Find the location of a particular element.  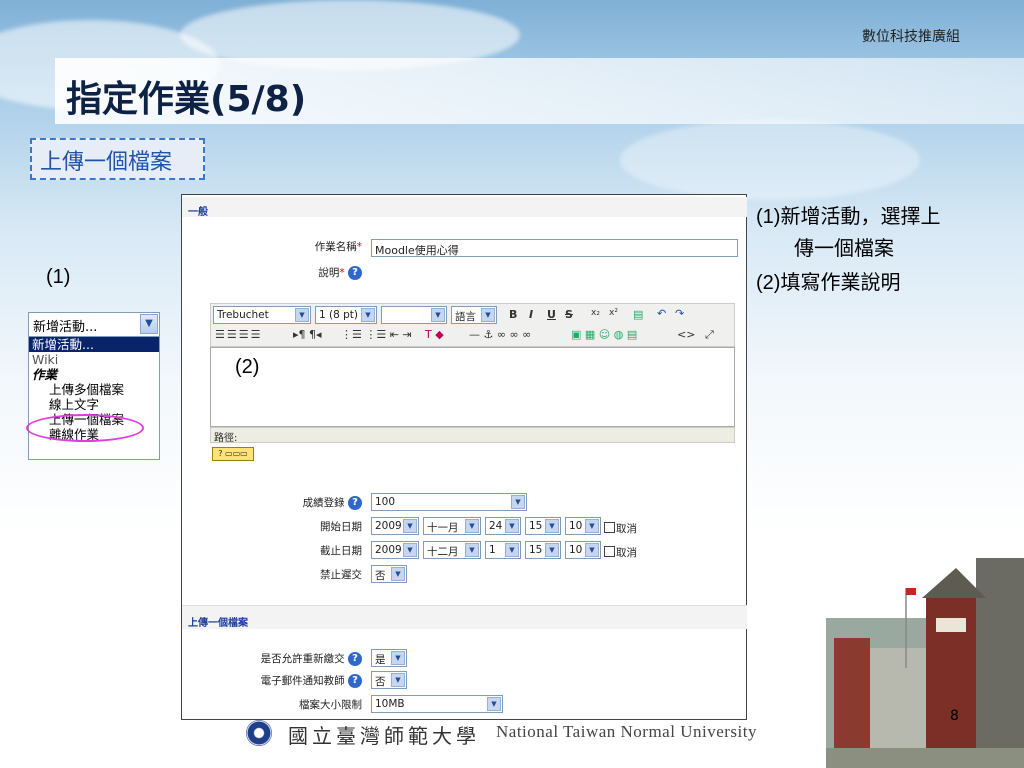

start-minute-select: 10 ▼ is located at coordinates (583, 526).